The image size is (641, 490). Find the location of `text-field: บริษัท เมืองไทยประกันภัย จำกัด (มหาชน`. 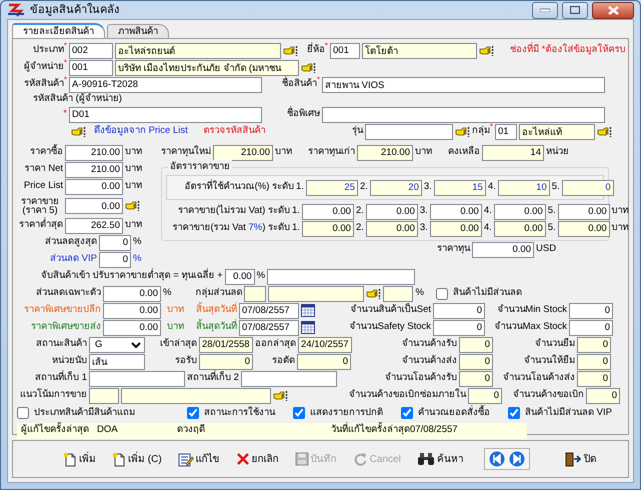

text-field: บริษัท เมืองไทยประกันภัย จำกัด (มหาชน is located at coordinates (207, 68).